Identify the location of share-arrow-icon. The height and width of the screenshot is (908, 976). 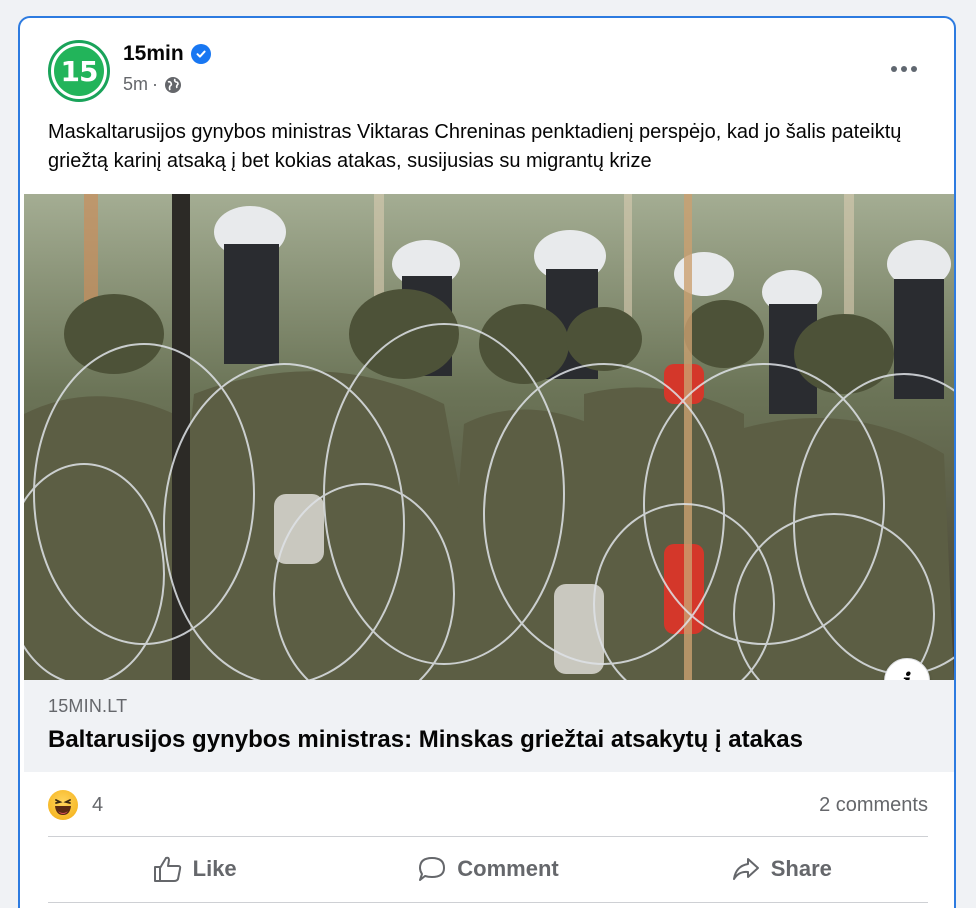
(745, 869).